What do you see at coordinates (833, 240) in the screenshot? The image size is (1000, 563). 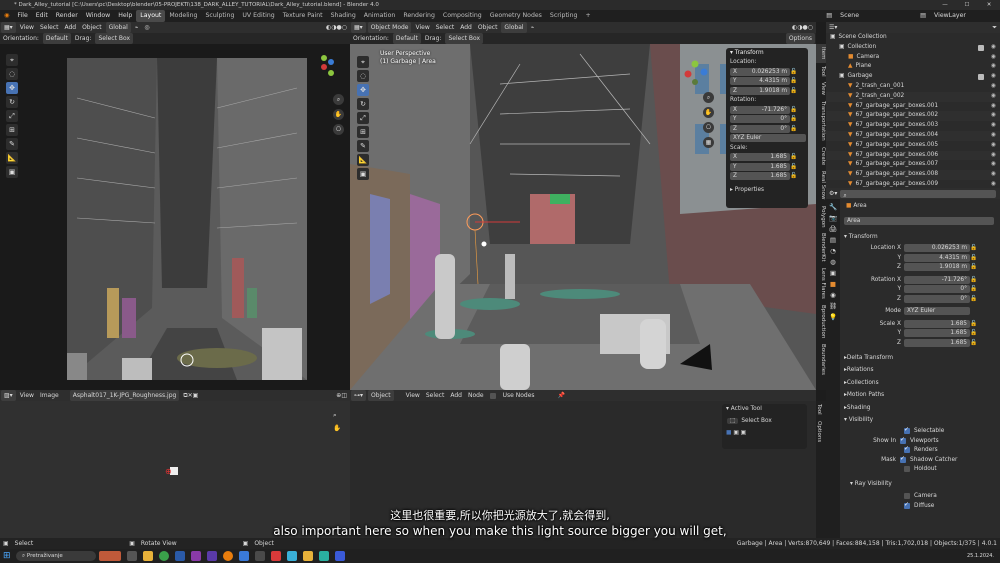 I see `view-layer-tab-icon: ▤` at bounding box center [833, 240].